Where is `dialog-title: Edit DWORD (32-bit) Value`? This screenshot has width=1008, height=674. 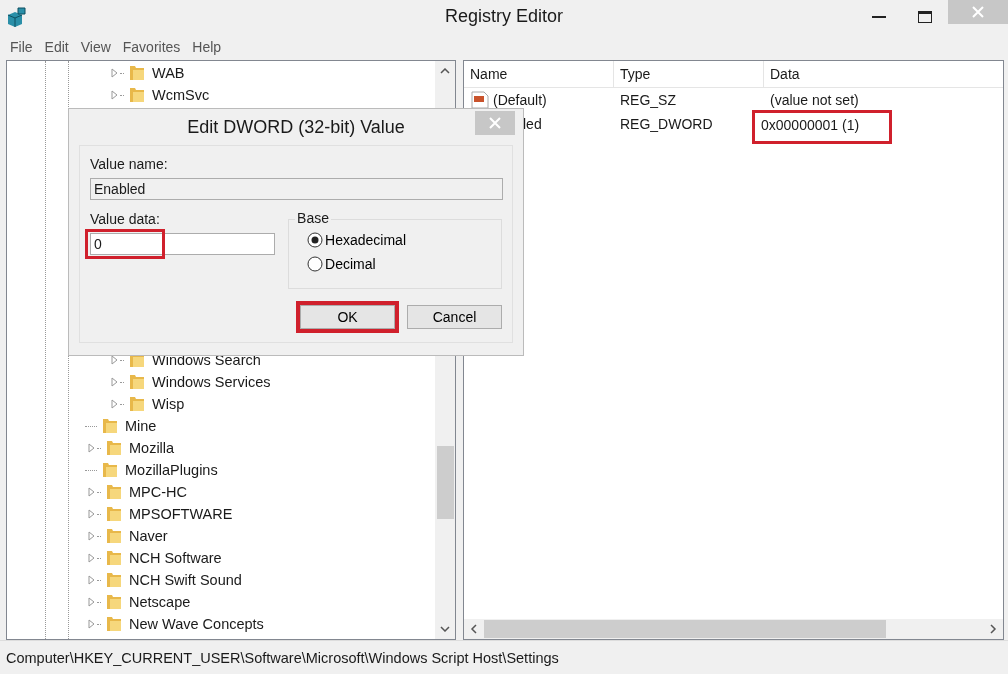 dialog-title: Edit DWORD (32-bit) Value is located at coordinates (296, 127).